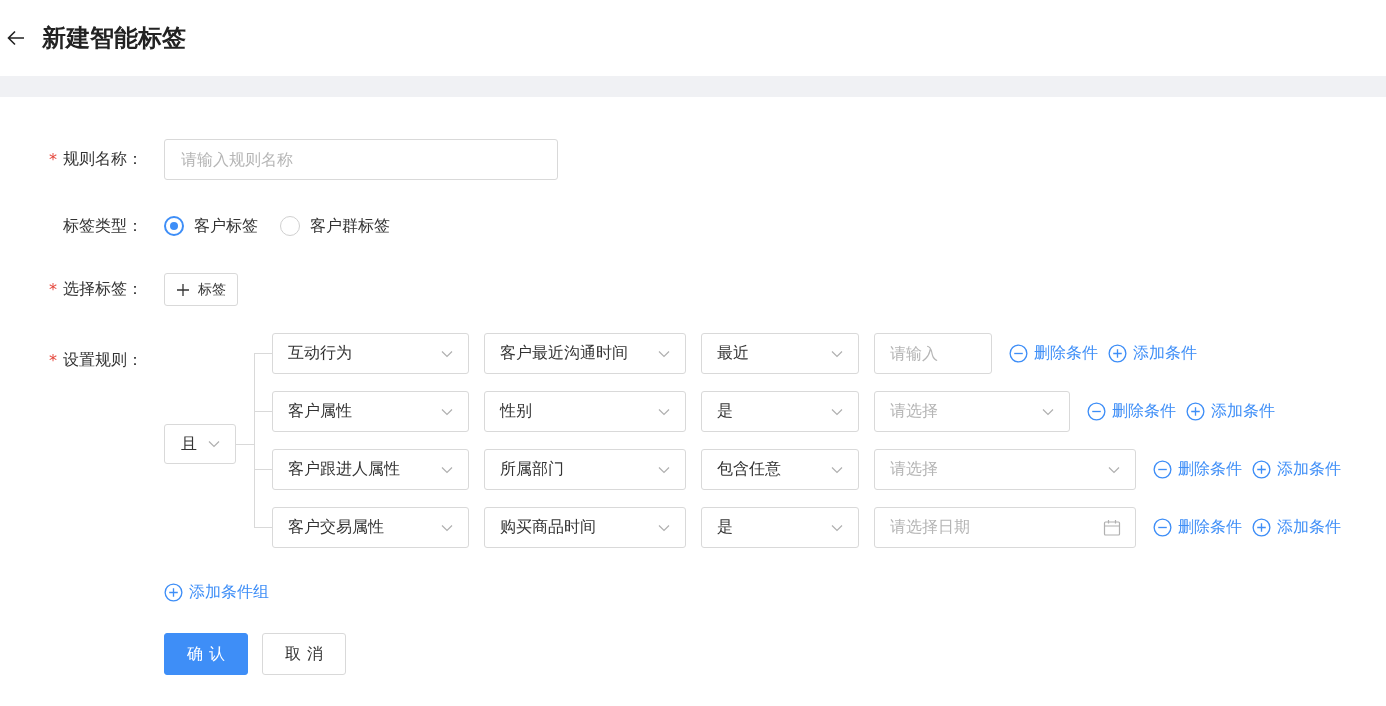  Describe the element at coordinates (16, 38) in the screenshot. I see `back-arrow-icon` at that location.